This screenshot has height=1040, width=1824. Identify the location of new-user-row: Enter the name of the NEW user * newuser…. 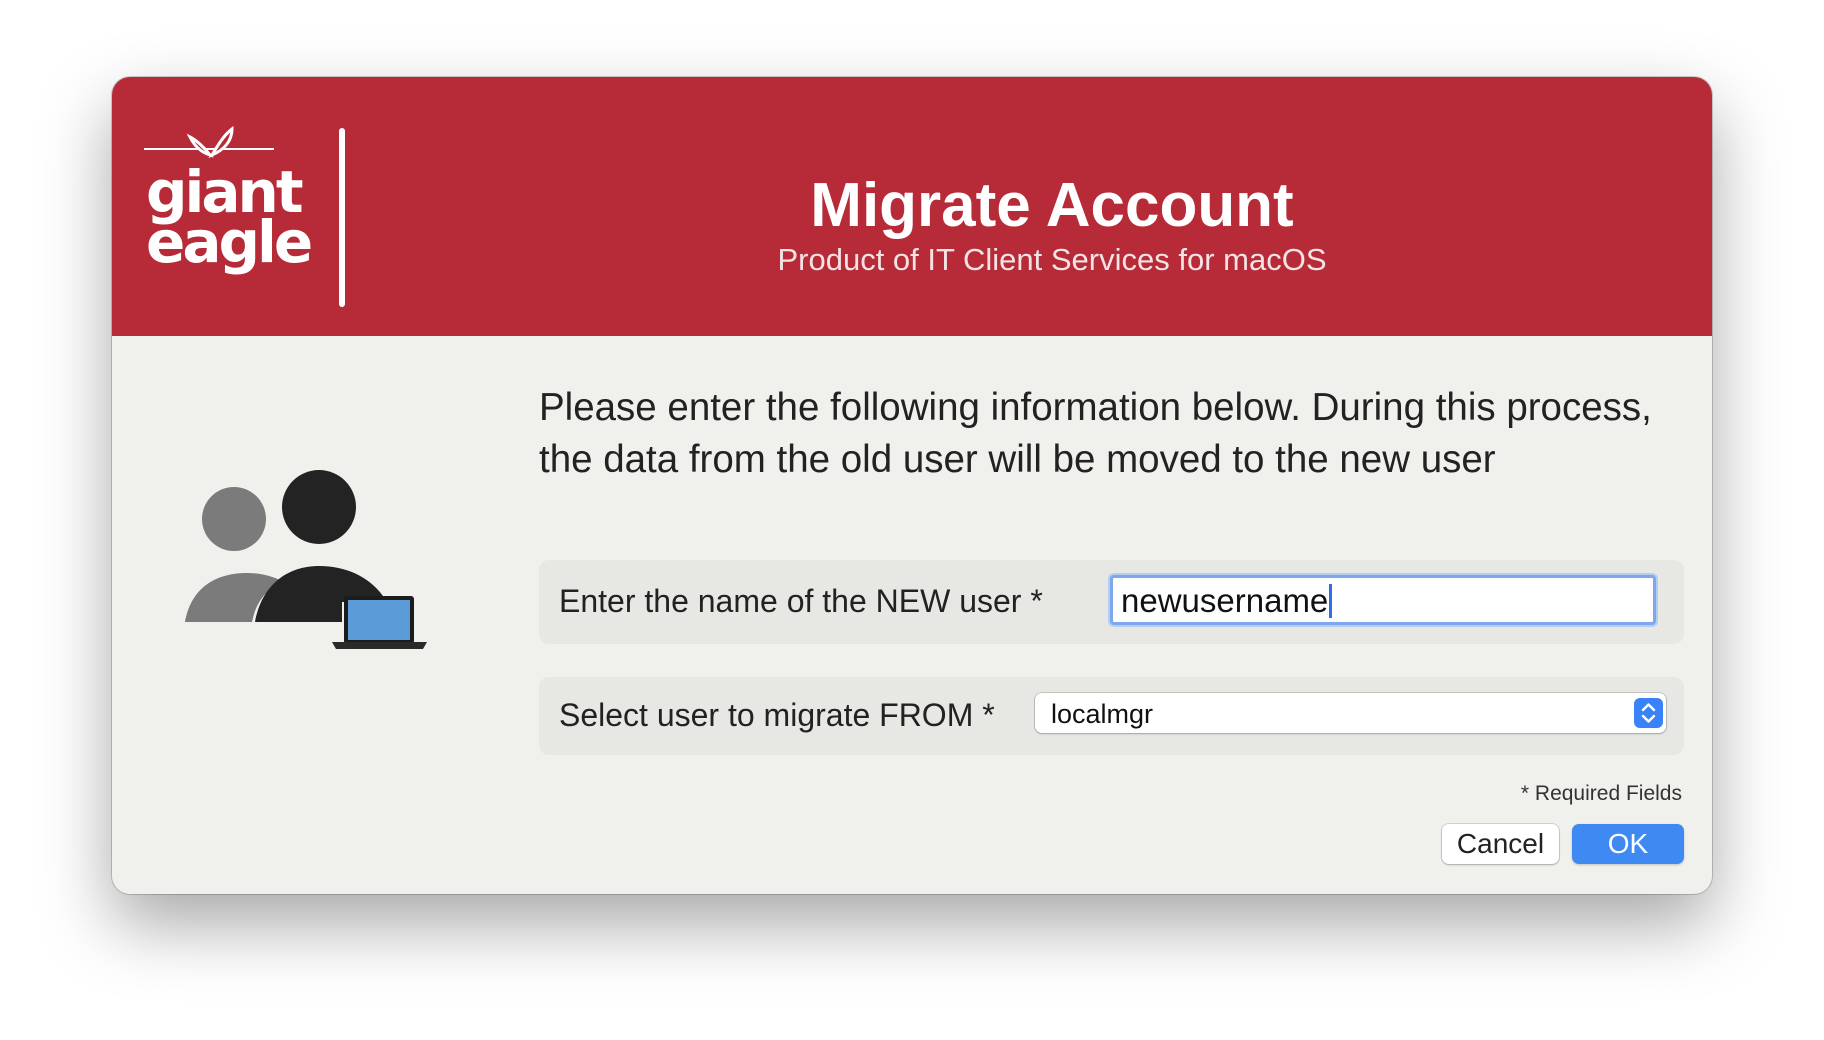
(1111, 602).